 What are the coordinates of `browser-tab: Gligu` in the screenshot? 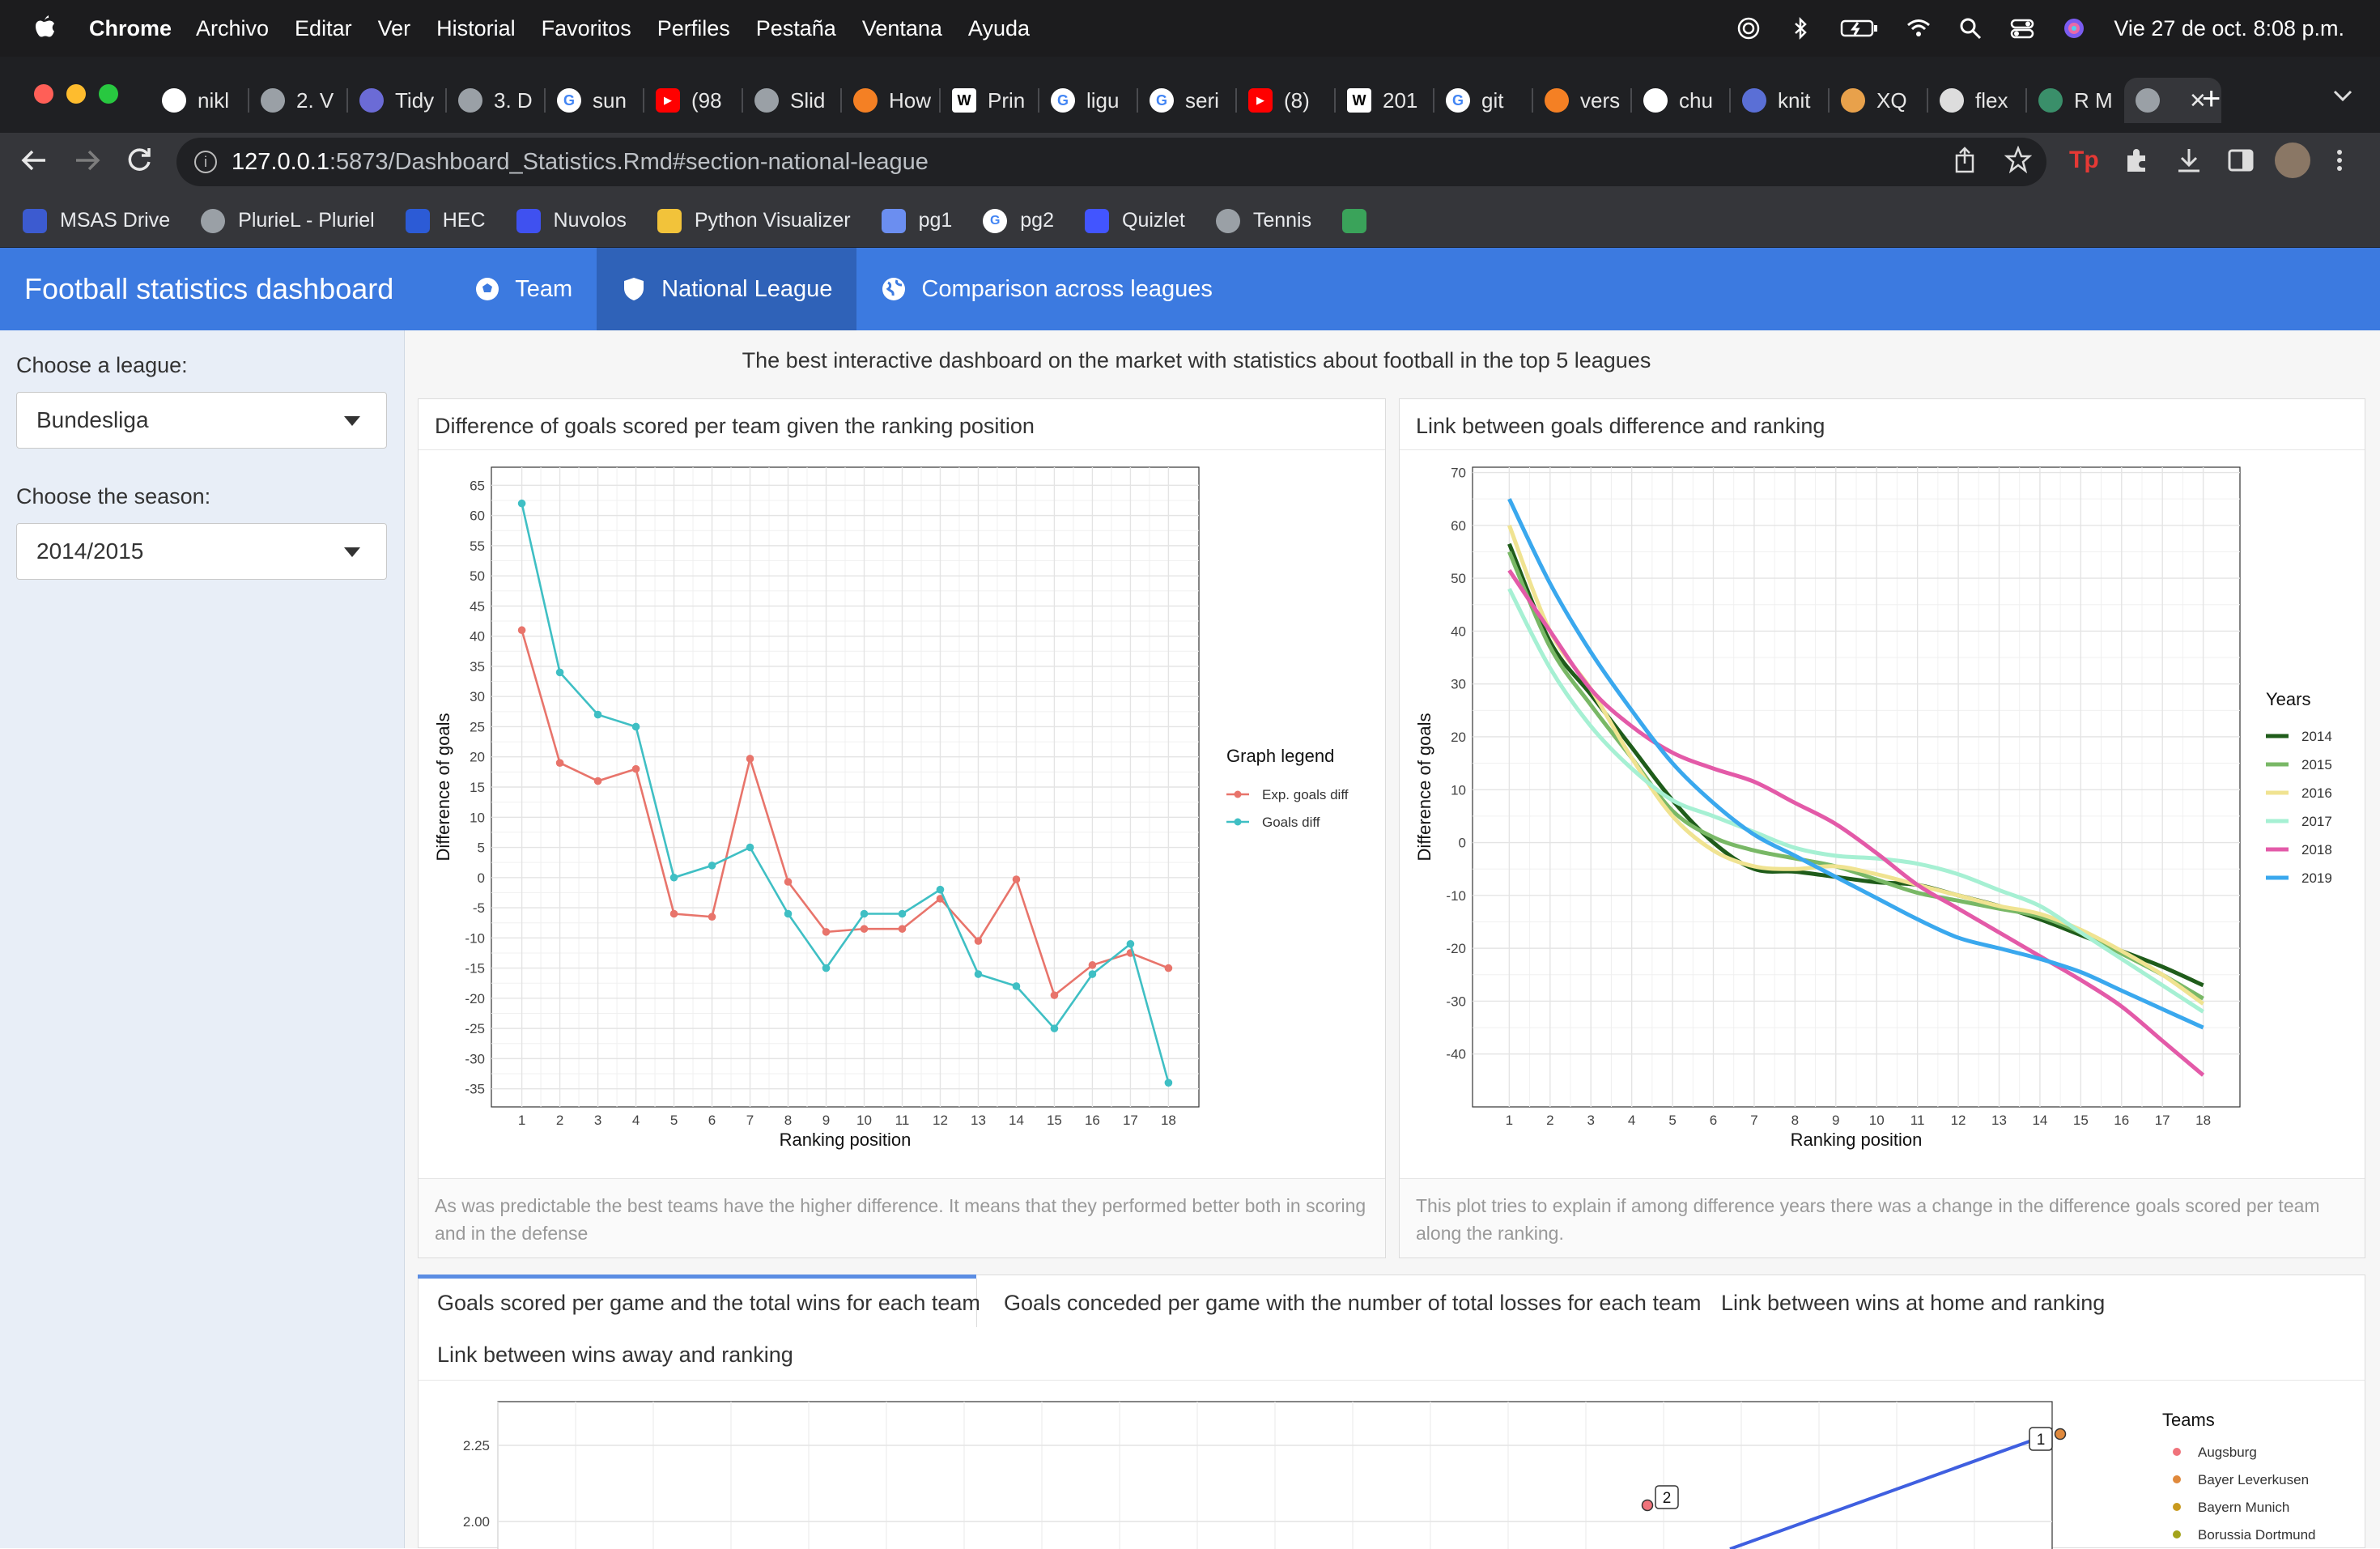 It's located at (1088, 100).